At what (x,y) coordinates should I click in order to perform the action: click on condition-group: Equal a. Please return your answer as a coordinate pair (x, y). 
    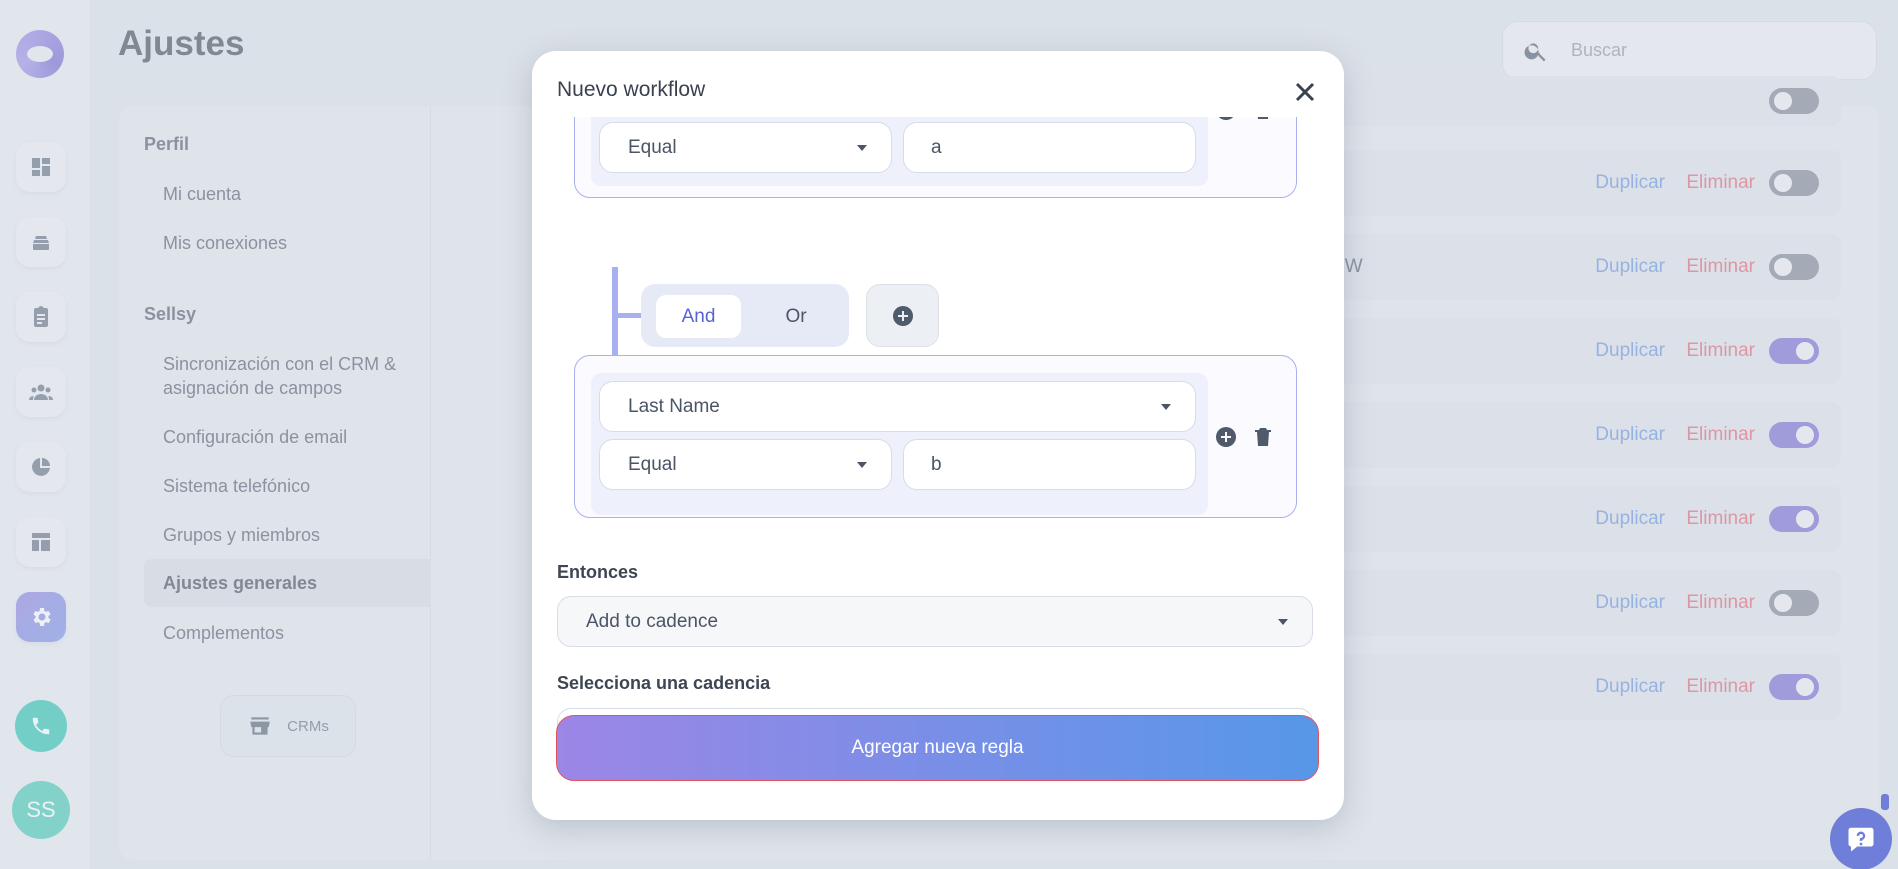
    Looking at the image, I should click on (935, 157).